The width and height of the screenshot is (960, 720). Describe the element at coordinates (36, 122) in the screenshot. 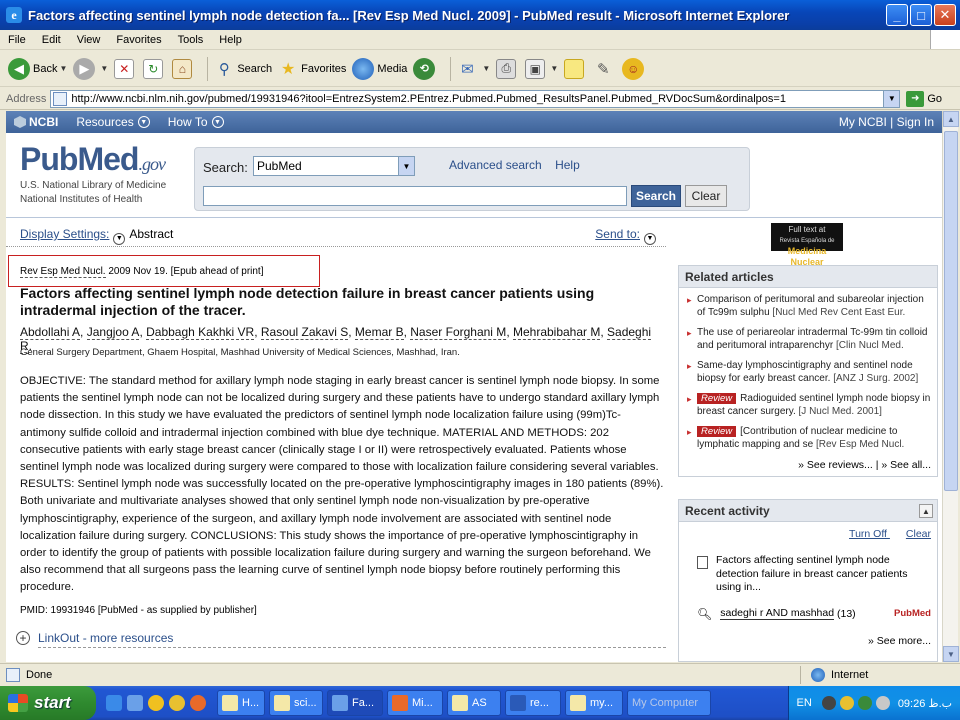

I see `ncbi-logo: NCBI` at that location.